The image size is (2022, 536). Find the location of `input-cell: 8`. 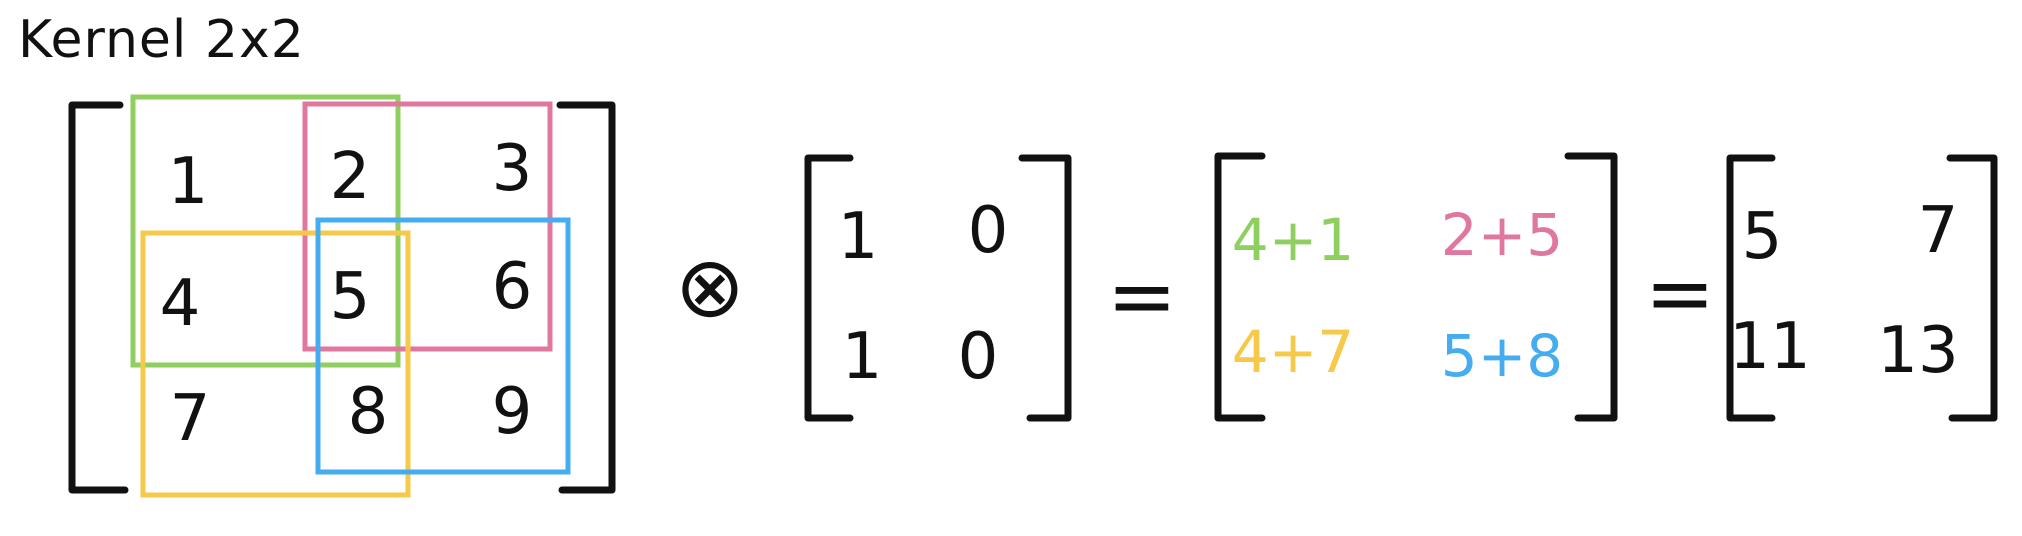

input-cell: 8 is located at coordinates (368, 412).